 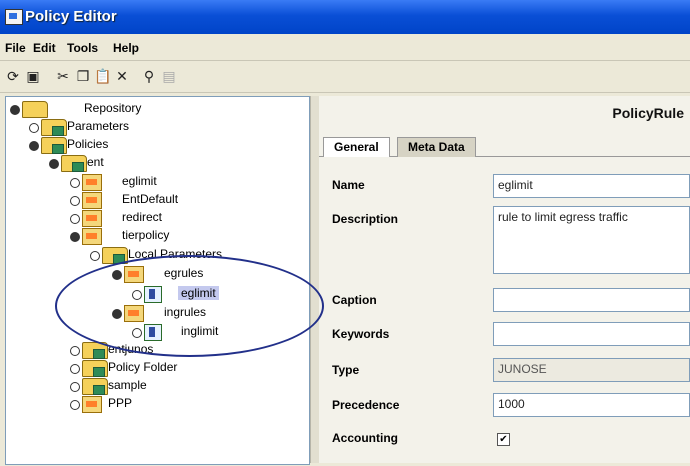 I want to click on caption-label: Caption, so click(x=354, y=300).